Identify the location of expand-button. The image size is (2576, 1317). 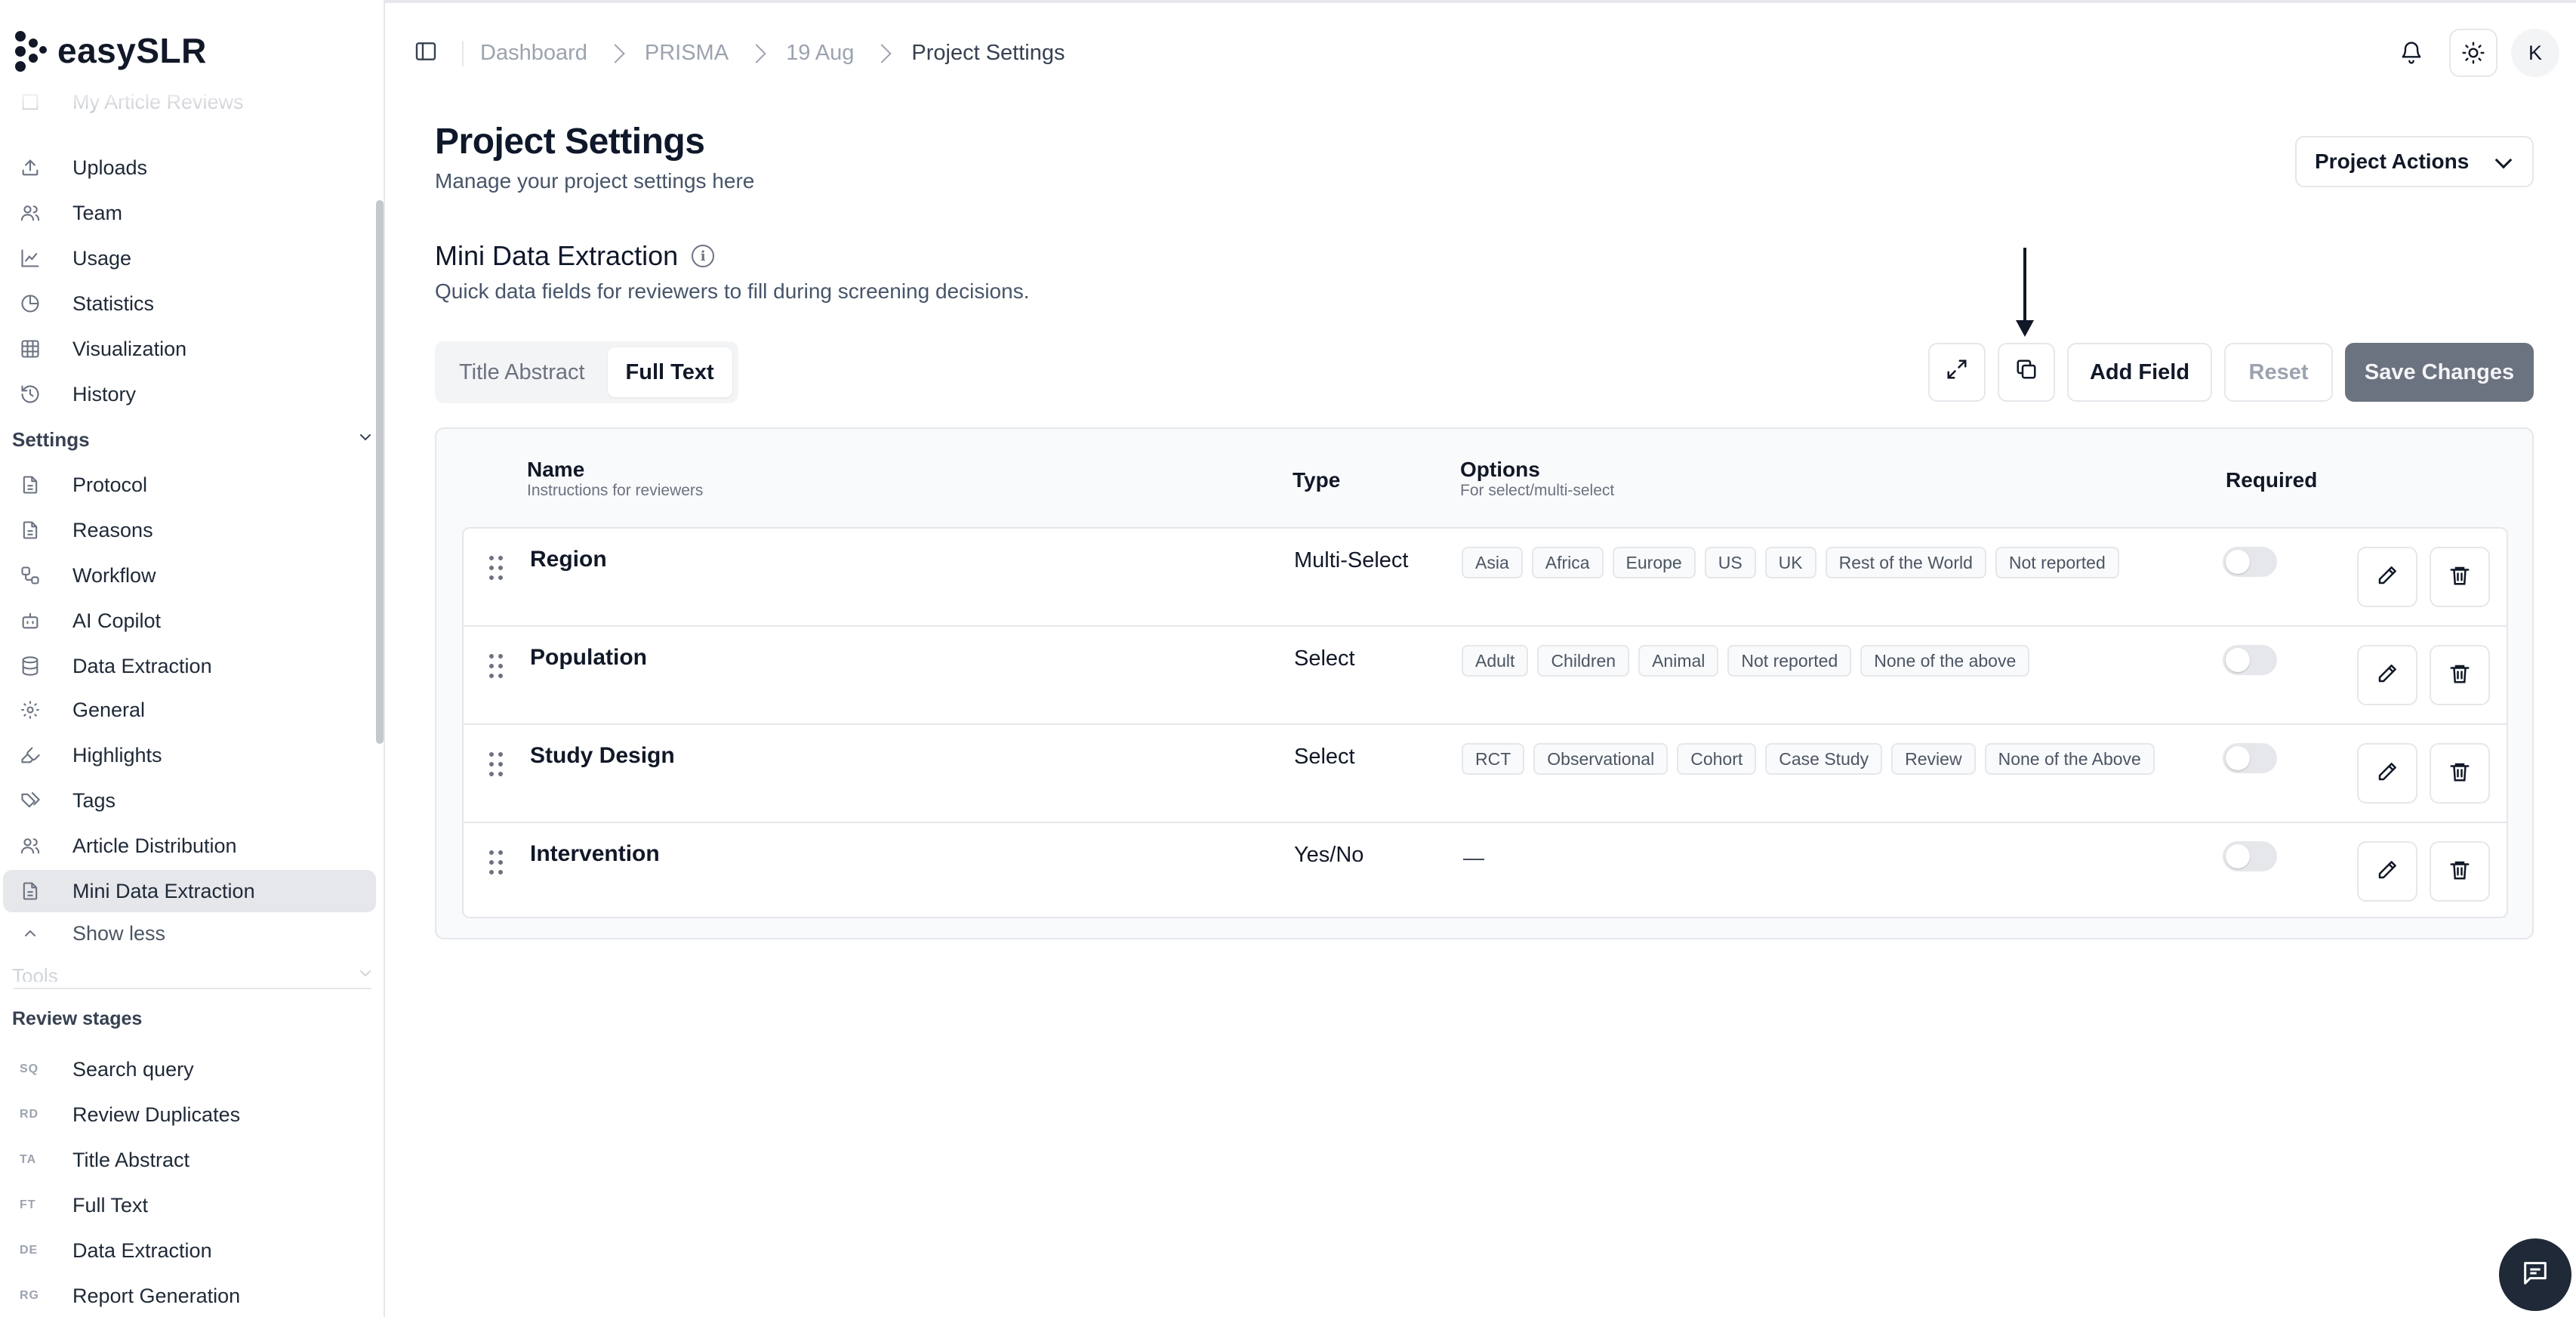
(1957, 372).